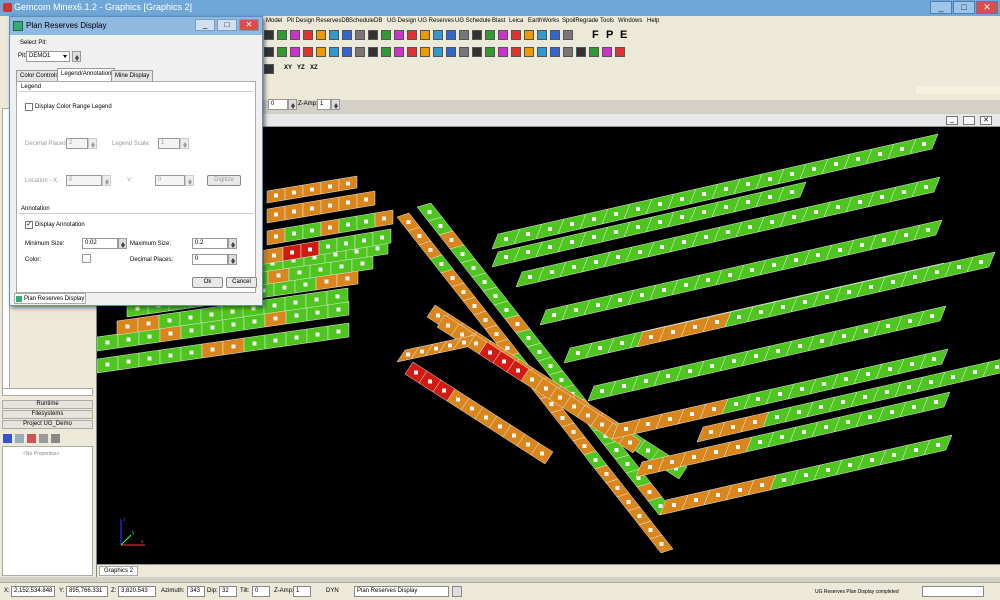 The height and width of the screenshot is (600, 1000). What do you see at coordinates (210, 259) in the screenshot?
I see `annotation-decimal-places-input: 0` at bounding box center [210, 259].